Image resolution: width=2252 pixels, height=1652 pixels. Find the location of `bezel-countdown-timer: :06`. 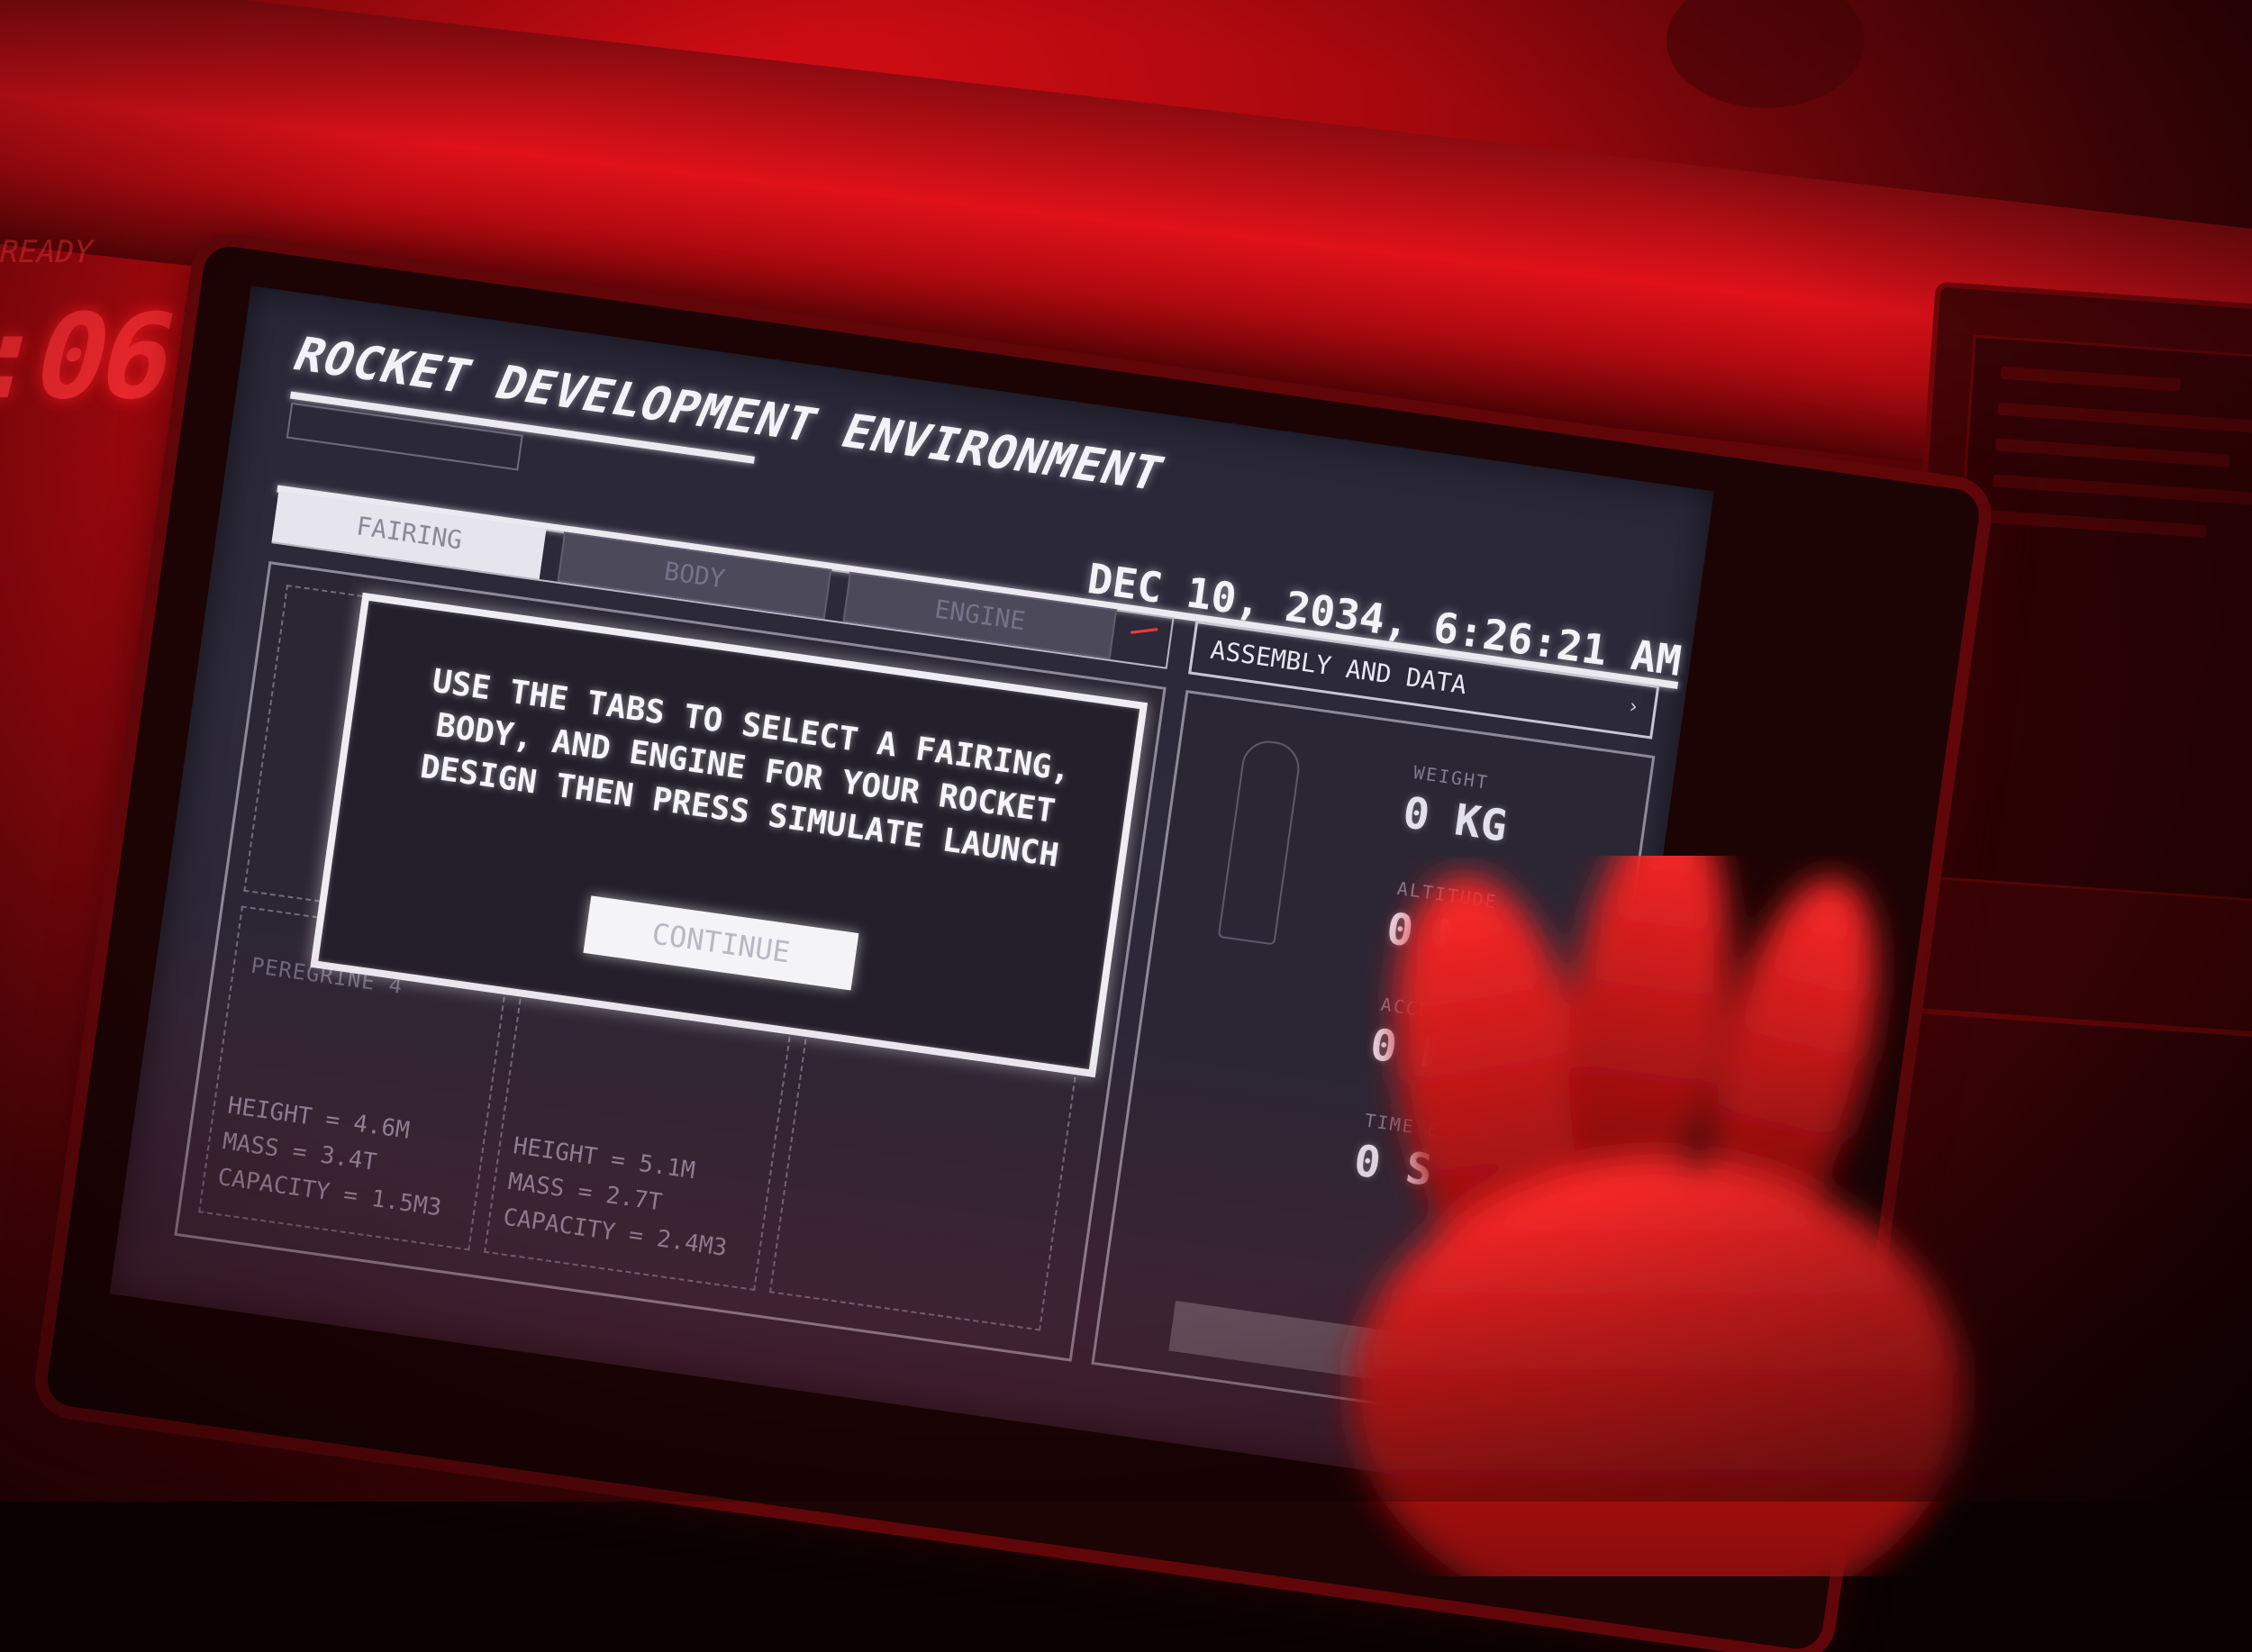

bezel-countdown-timer: :06 is located at coordinates (93, 356).